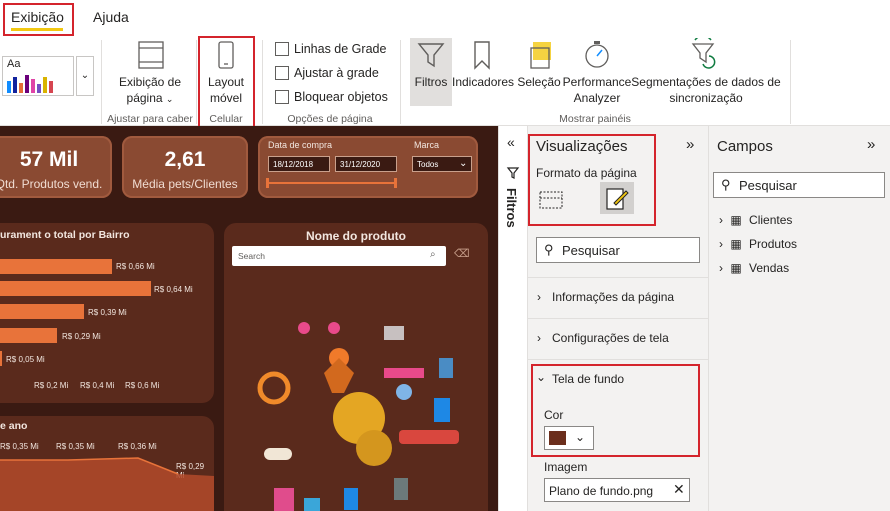  Describe the element at coordinates (226, 82) in the screenshot. I see `highlight-mobile-layout` at that location.